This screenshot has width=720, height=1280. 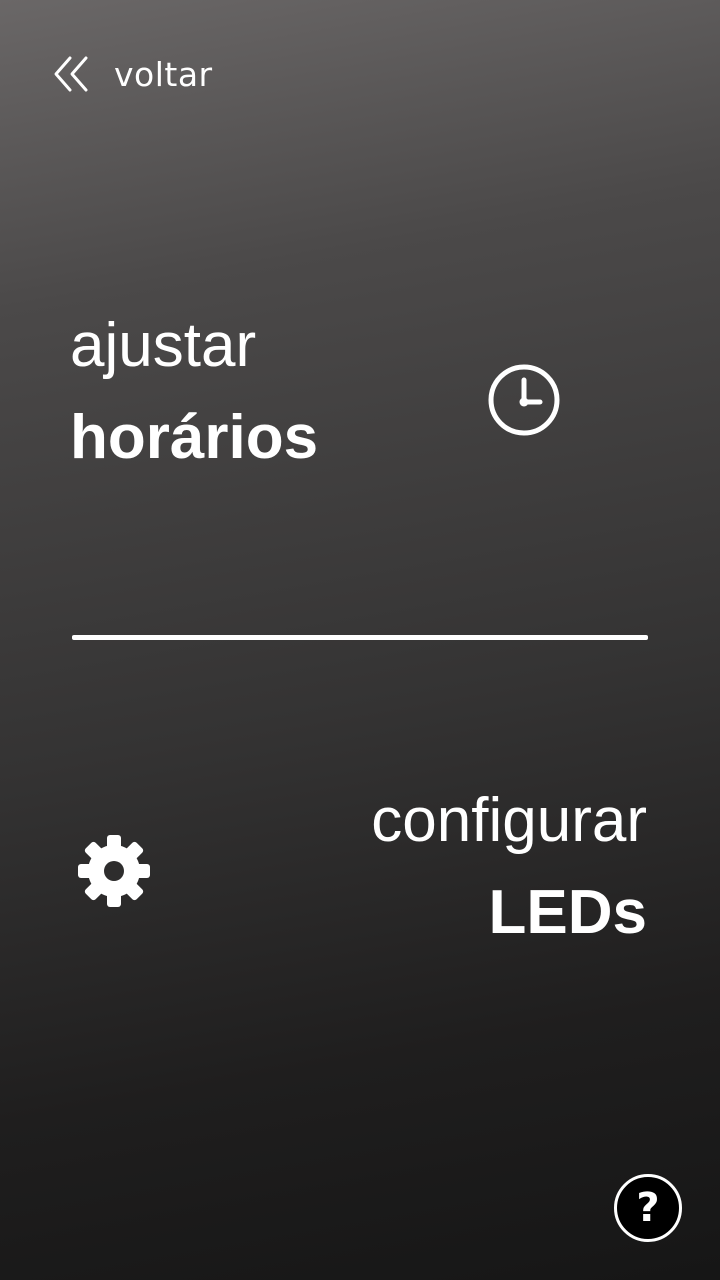 I want to click on adjust-hours-line2: horários, so click(x=194, y=437).